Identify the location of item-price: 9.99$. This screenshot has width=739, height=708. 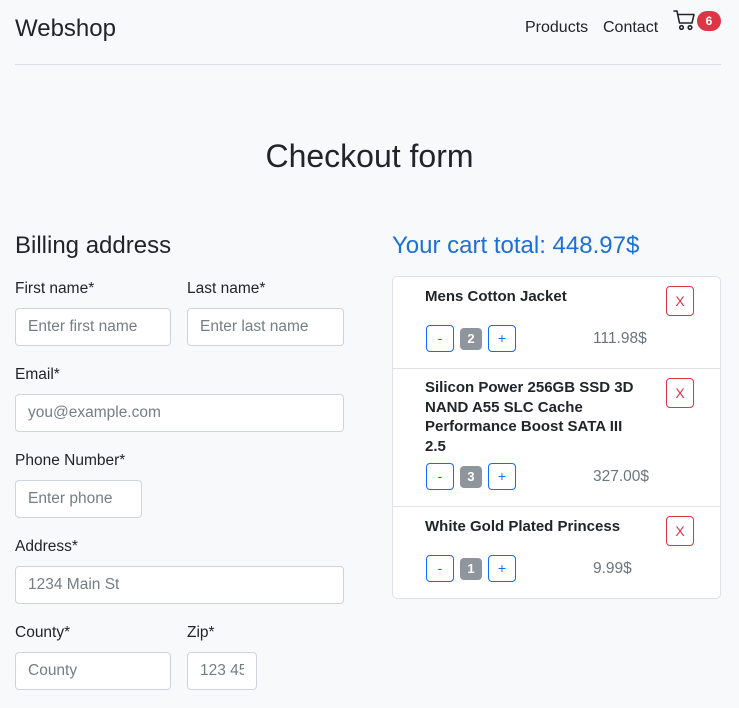
(612, 568).